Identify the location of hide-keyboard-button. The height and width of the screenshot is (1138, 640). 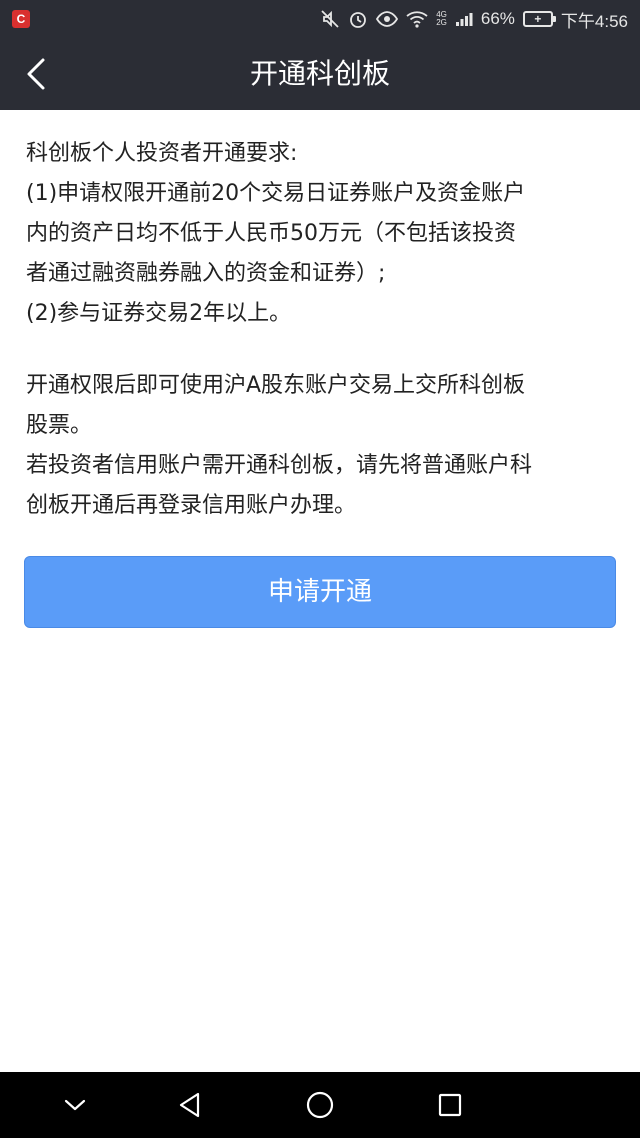
(75, 1105).